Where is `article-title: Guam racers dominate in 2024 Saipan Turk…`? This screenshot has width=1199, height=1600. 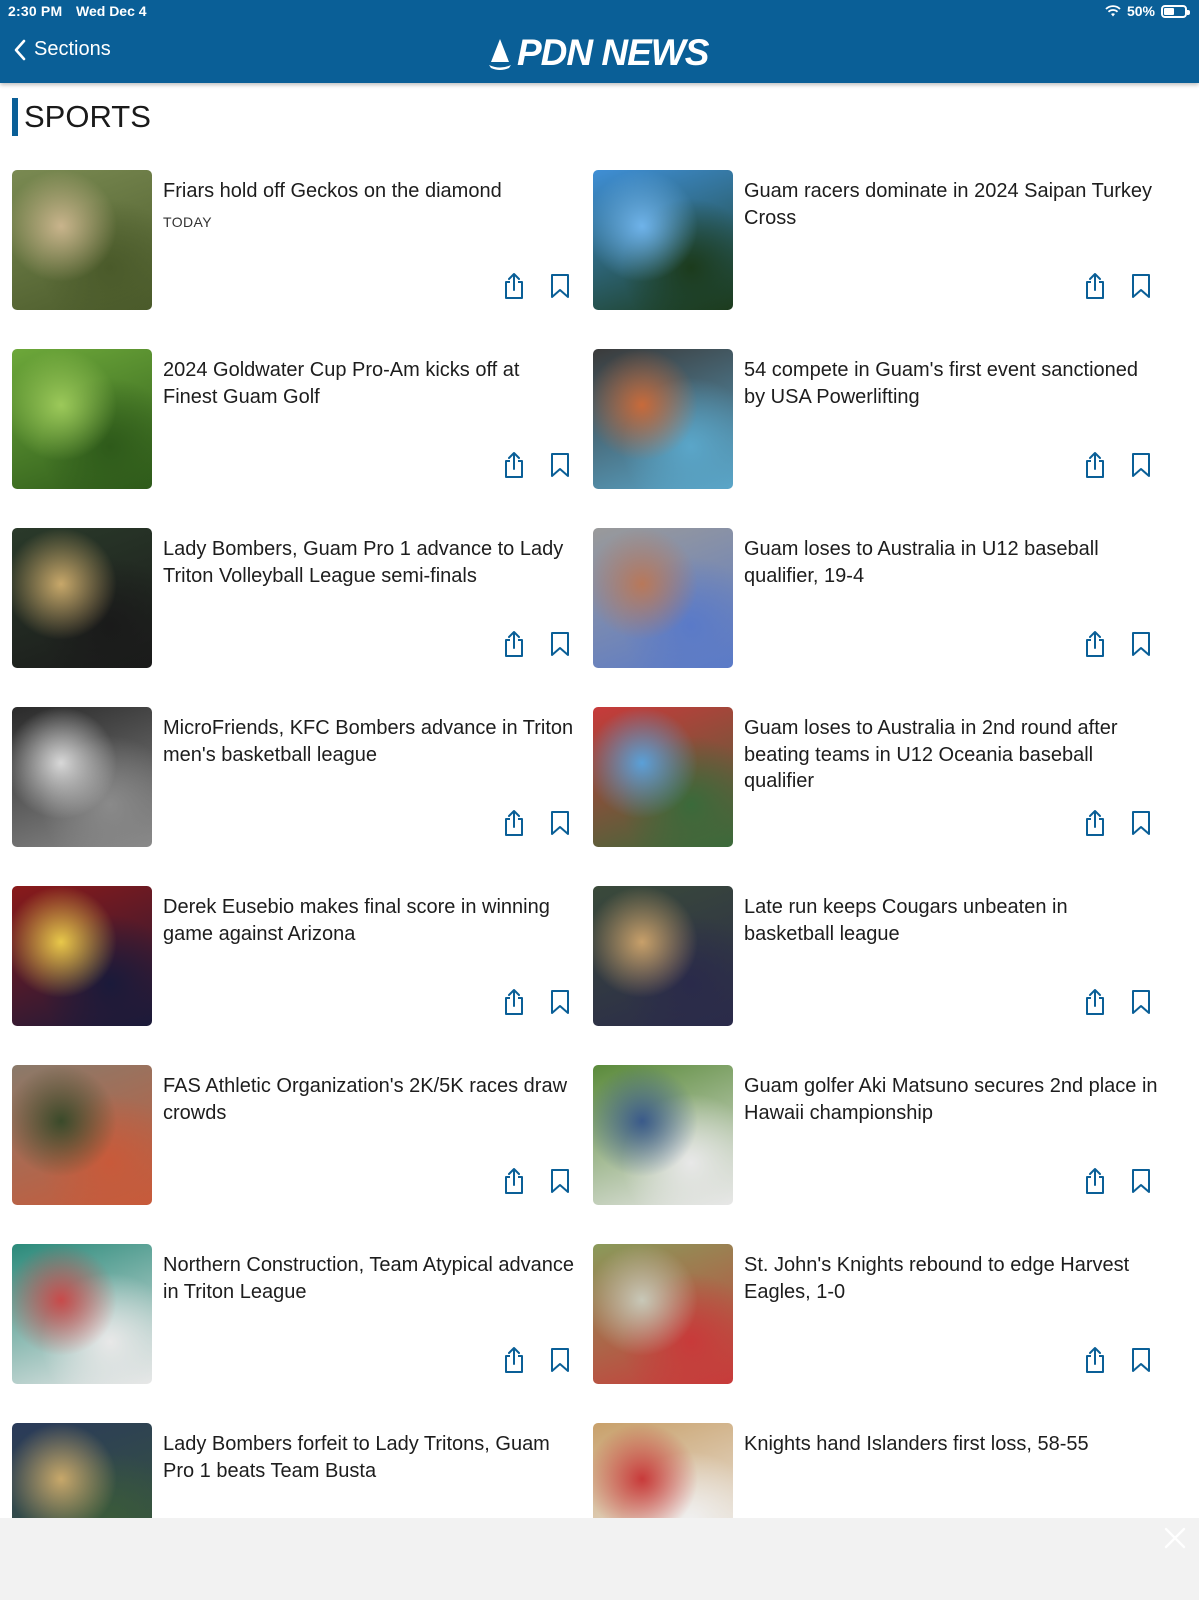 article-title: Guam racers dominate in 2024 Saipan Turk… is located at coordinates (951, 204).